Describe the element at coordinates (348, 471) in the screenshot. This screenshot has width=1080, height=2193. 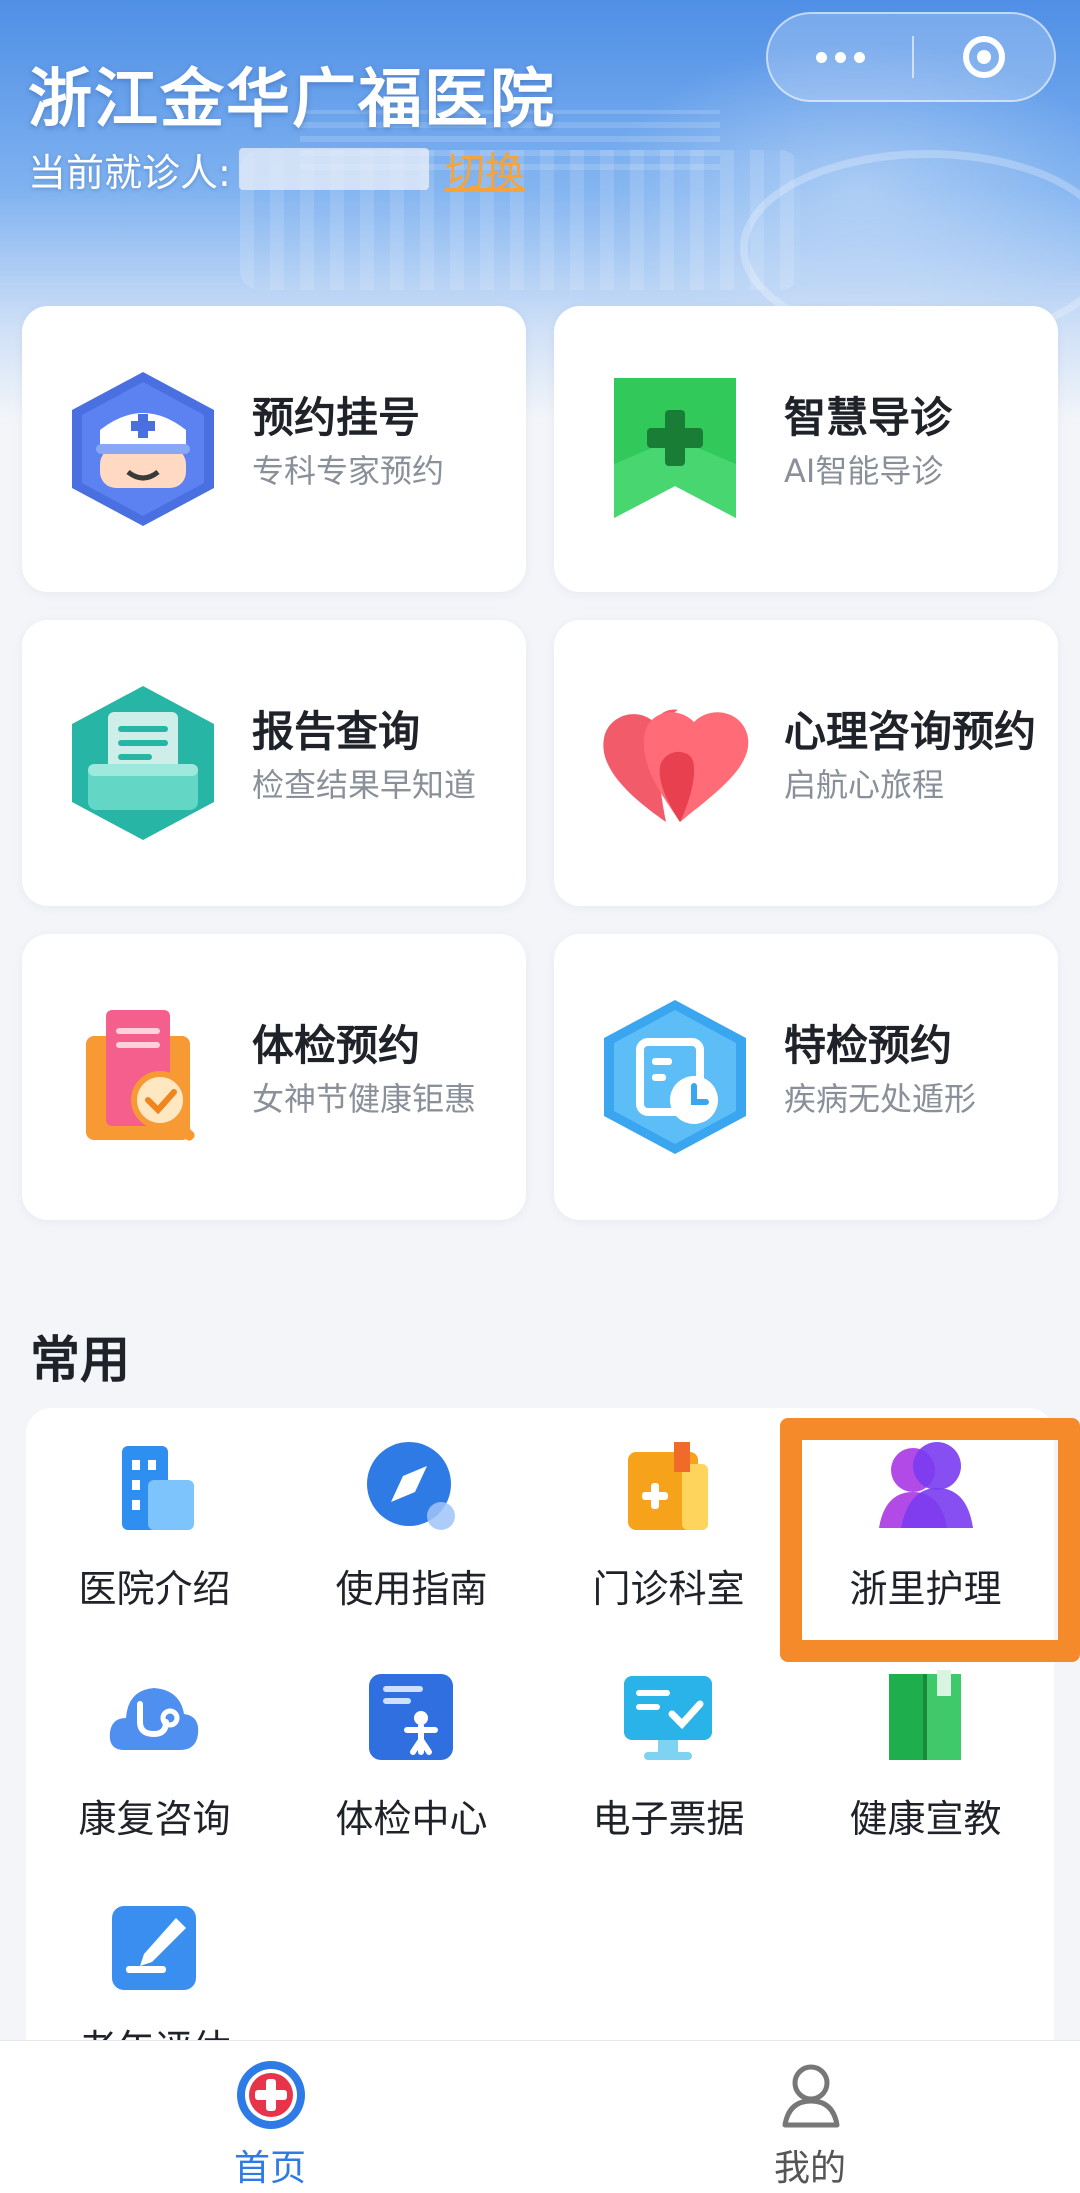
I see `card-subtitle: 专科专家预约` at that location.